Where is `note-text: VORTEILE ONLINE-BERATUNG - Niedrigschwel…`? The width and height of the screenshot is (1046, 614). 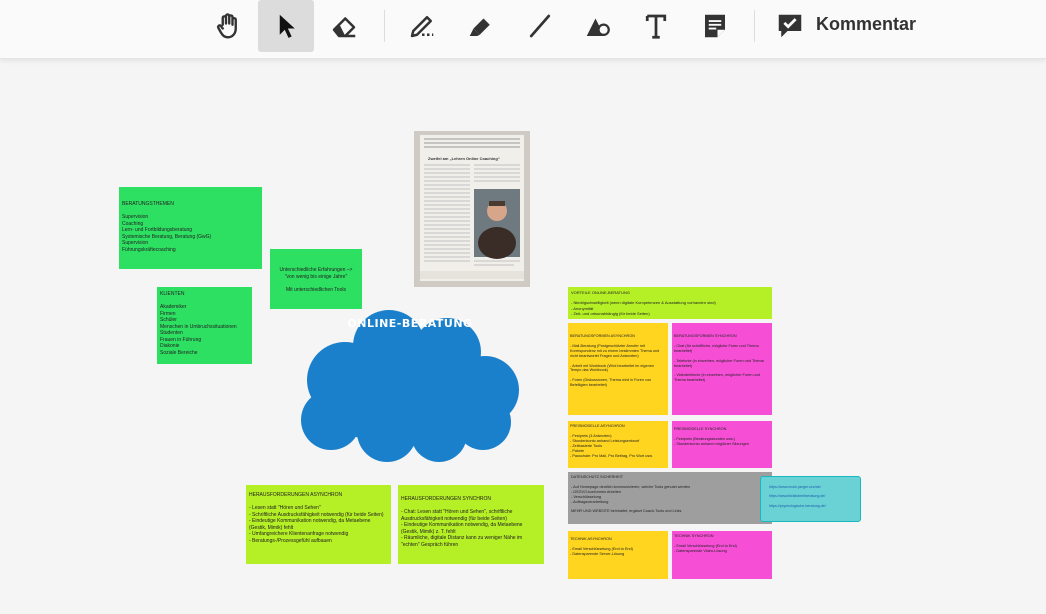 note-text: VORTEILE ONLINE-BERATUNG - Niedrigschwel… is located at coordinates (643, 303).